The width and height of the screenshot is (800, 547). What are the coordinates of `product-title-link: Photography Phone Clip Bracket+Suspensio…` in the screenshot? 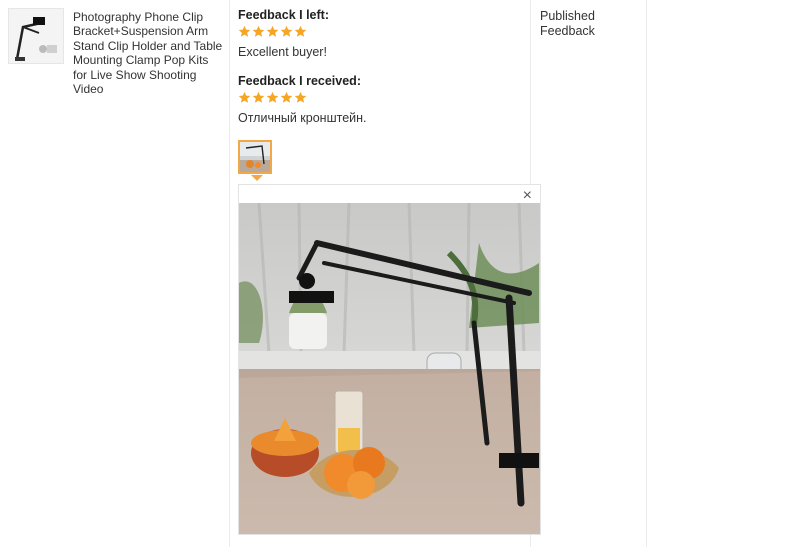 It's located at (148, 53).